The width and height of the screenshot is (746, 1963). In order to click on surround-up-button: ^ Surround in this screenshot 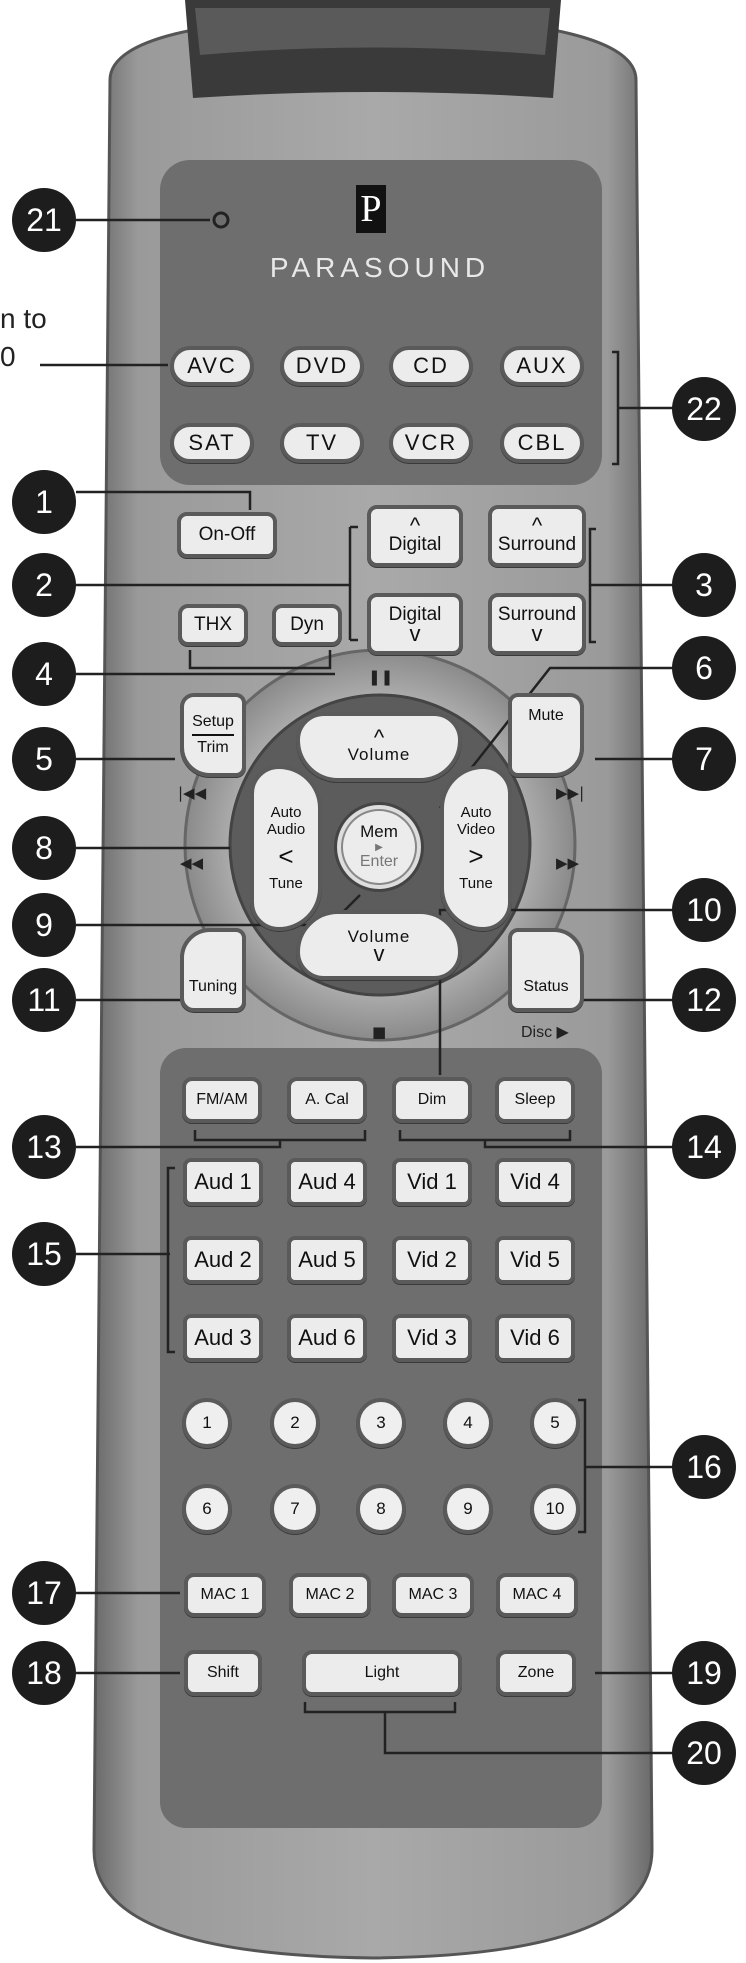, I will do `click(537, 536)`.